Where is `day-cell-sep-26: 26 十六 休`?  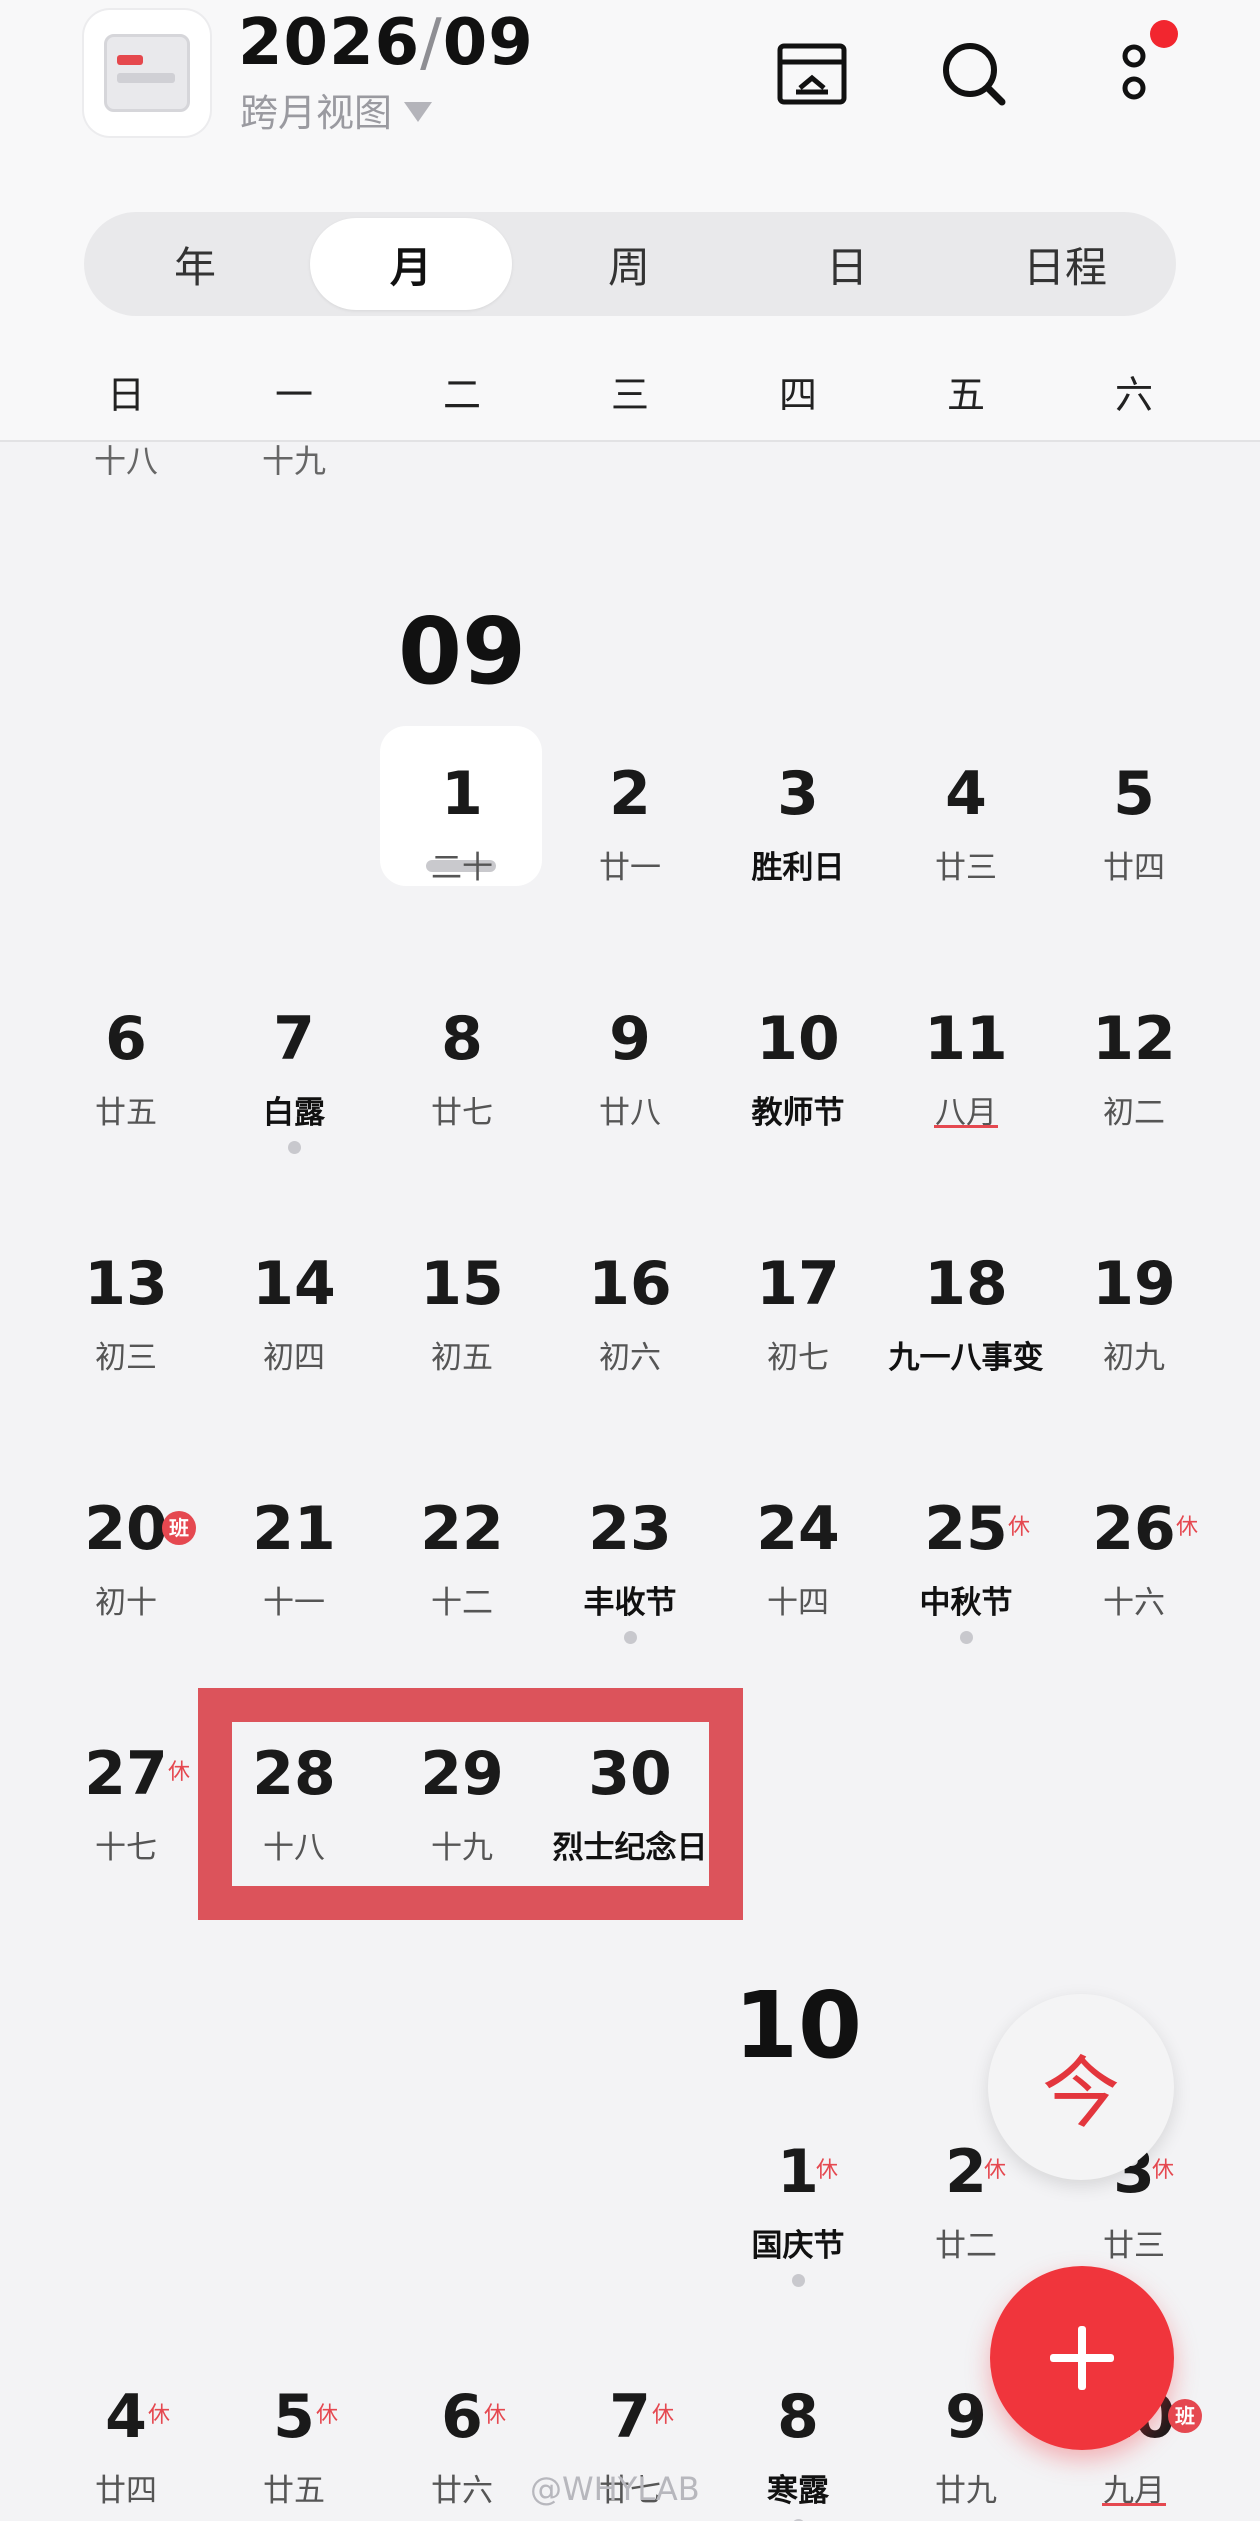
day-cell-sep-26: 26 十六 休 is located at coordinates (1134, 1593).